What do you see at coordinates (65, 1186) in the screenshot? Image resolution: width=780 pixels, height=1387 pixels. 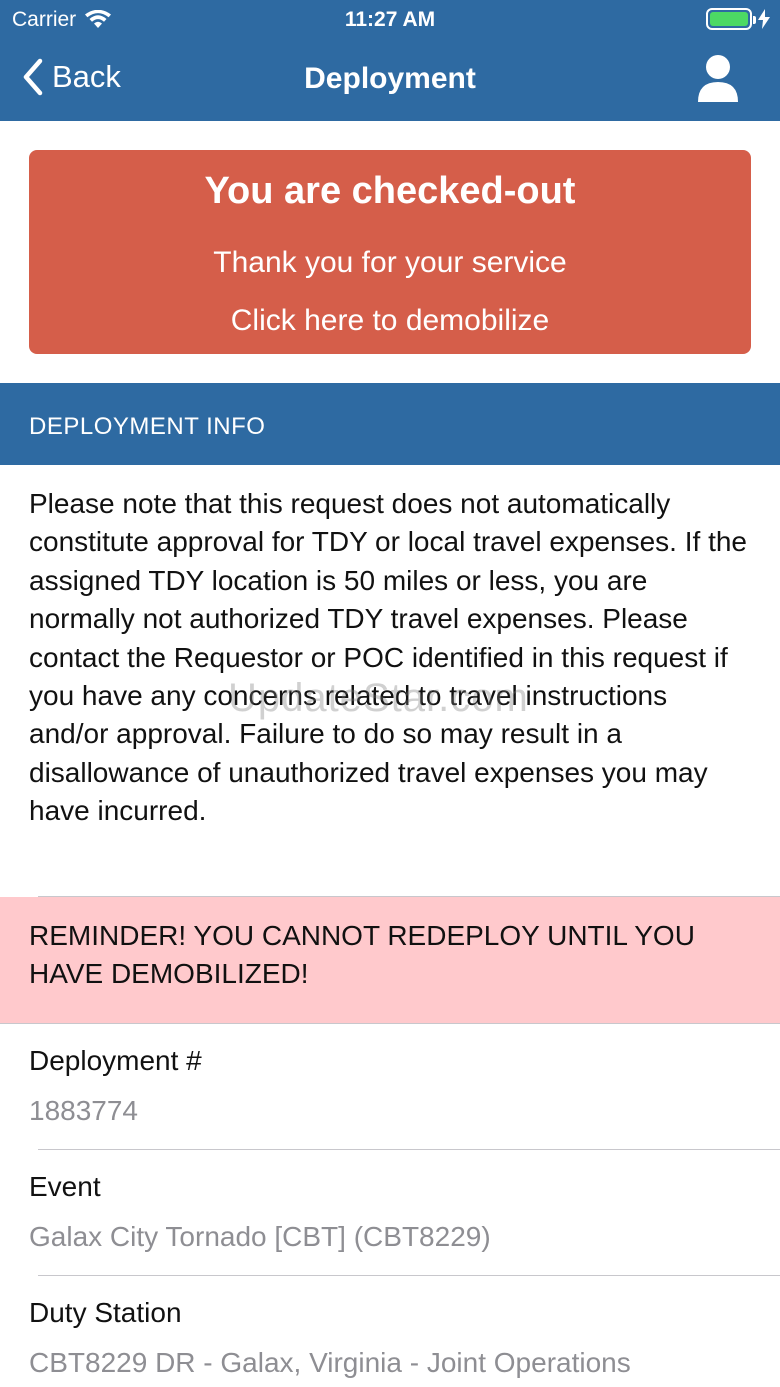 I see `event-label: Event` at bounding box center [65, 1186].